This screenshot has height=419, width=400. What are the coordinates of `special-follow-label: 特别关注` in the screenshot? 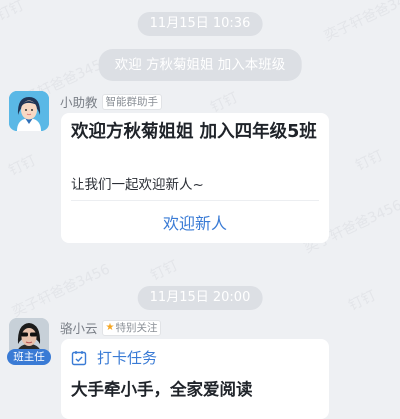 It's located at (136, 327).